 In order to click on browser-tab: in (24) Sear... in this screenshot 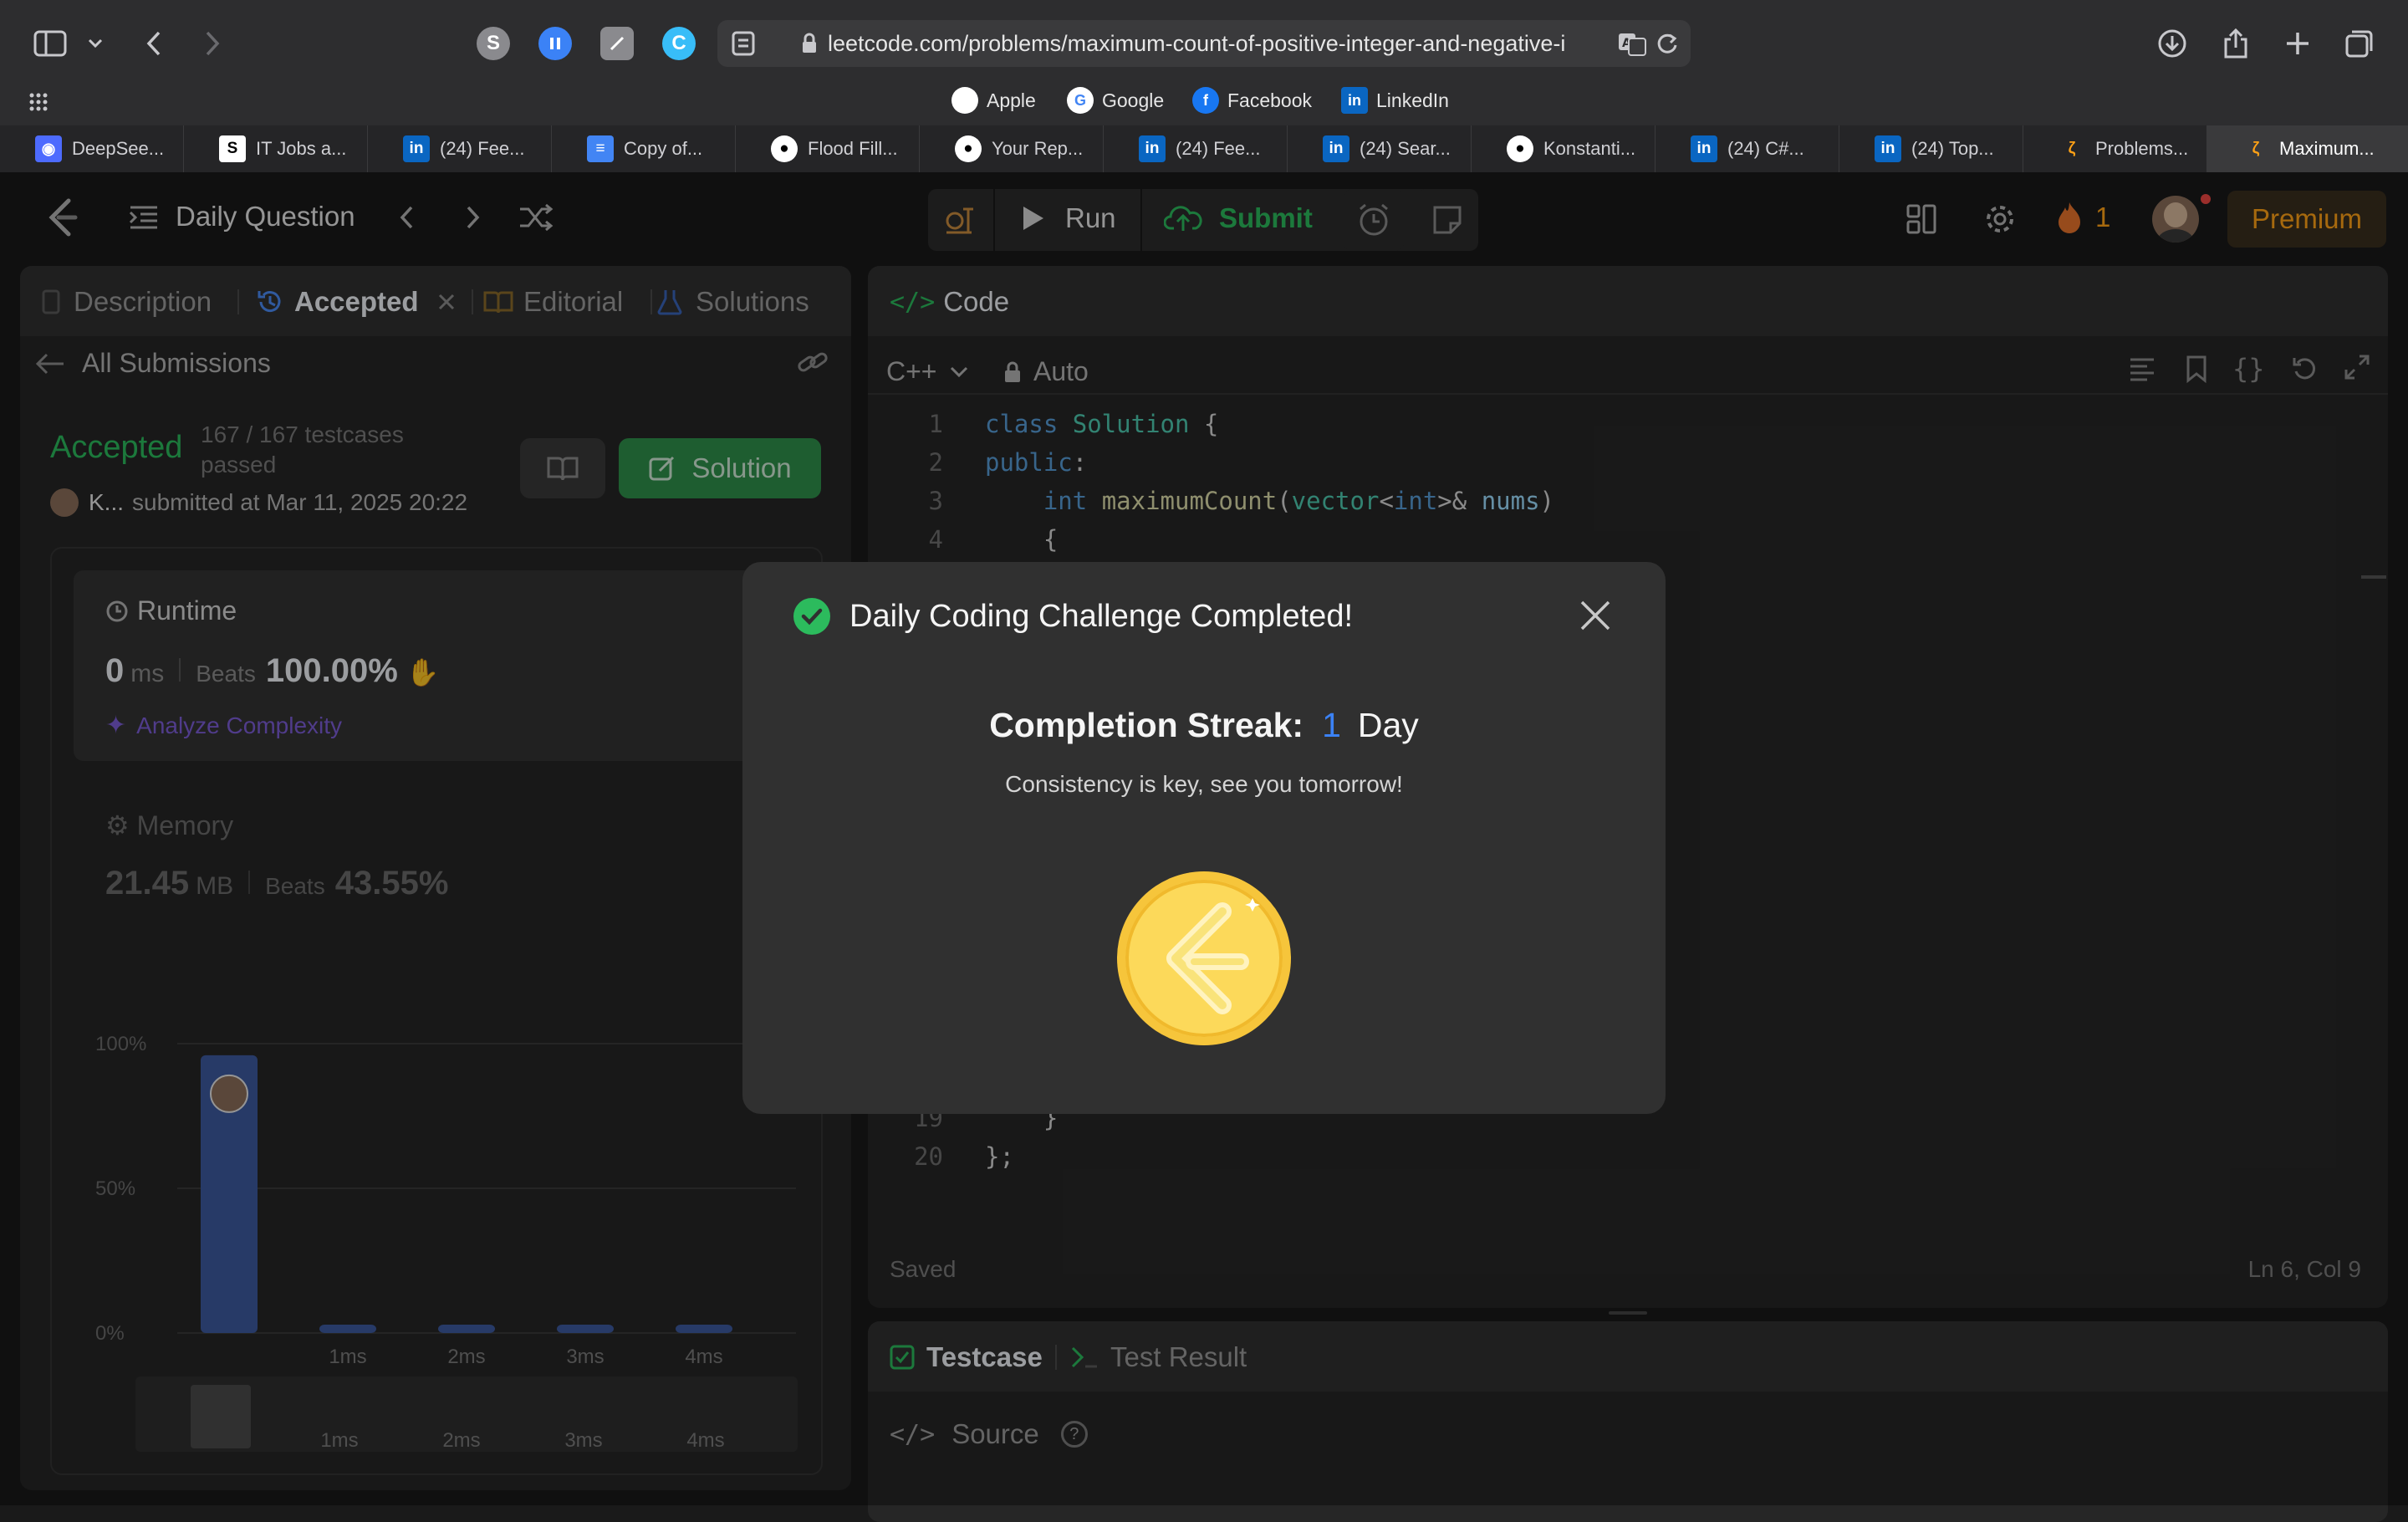, I will do `click(1380, 148)`.